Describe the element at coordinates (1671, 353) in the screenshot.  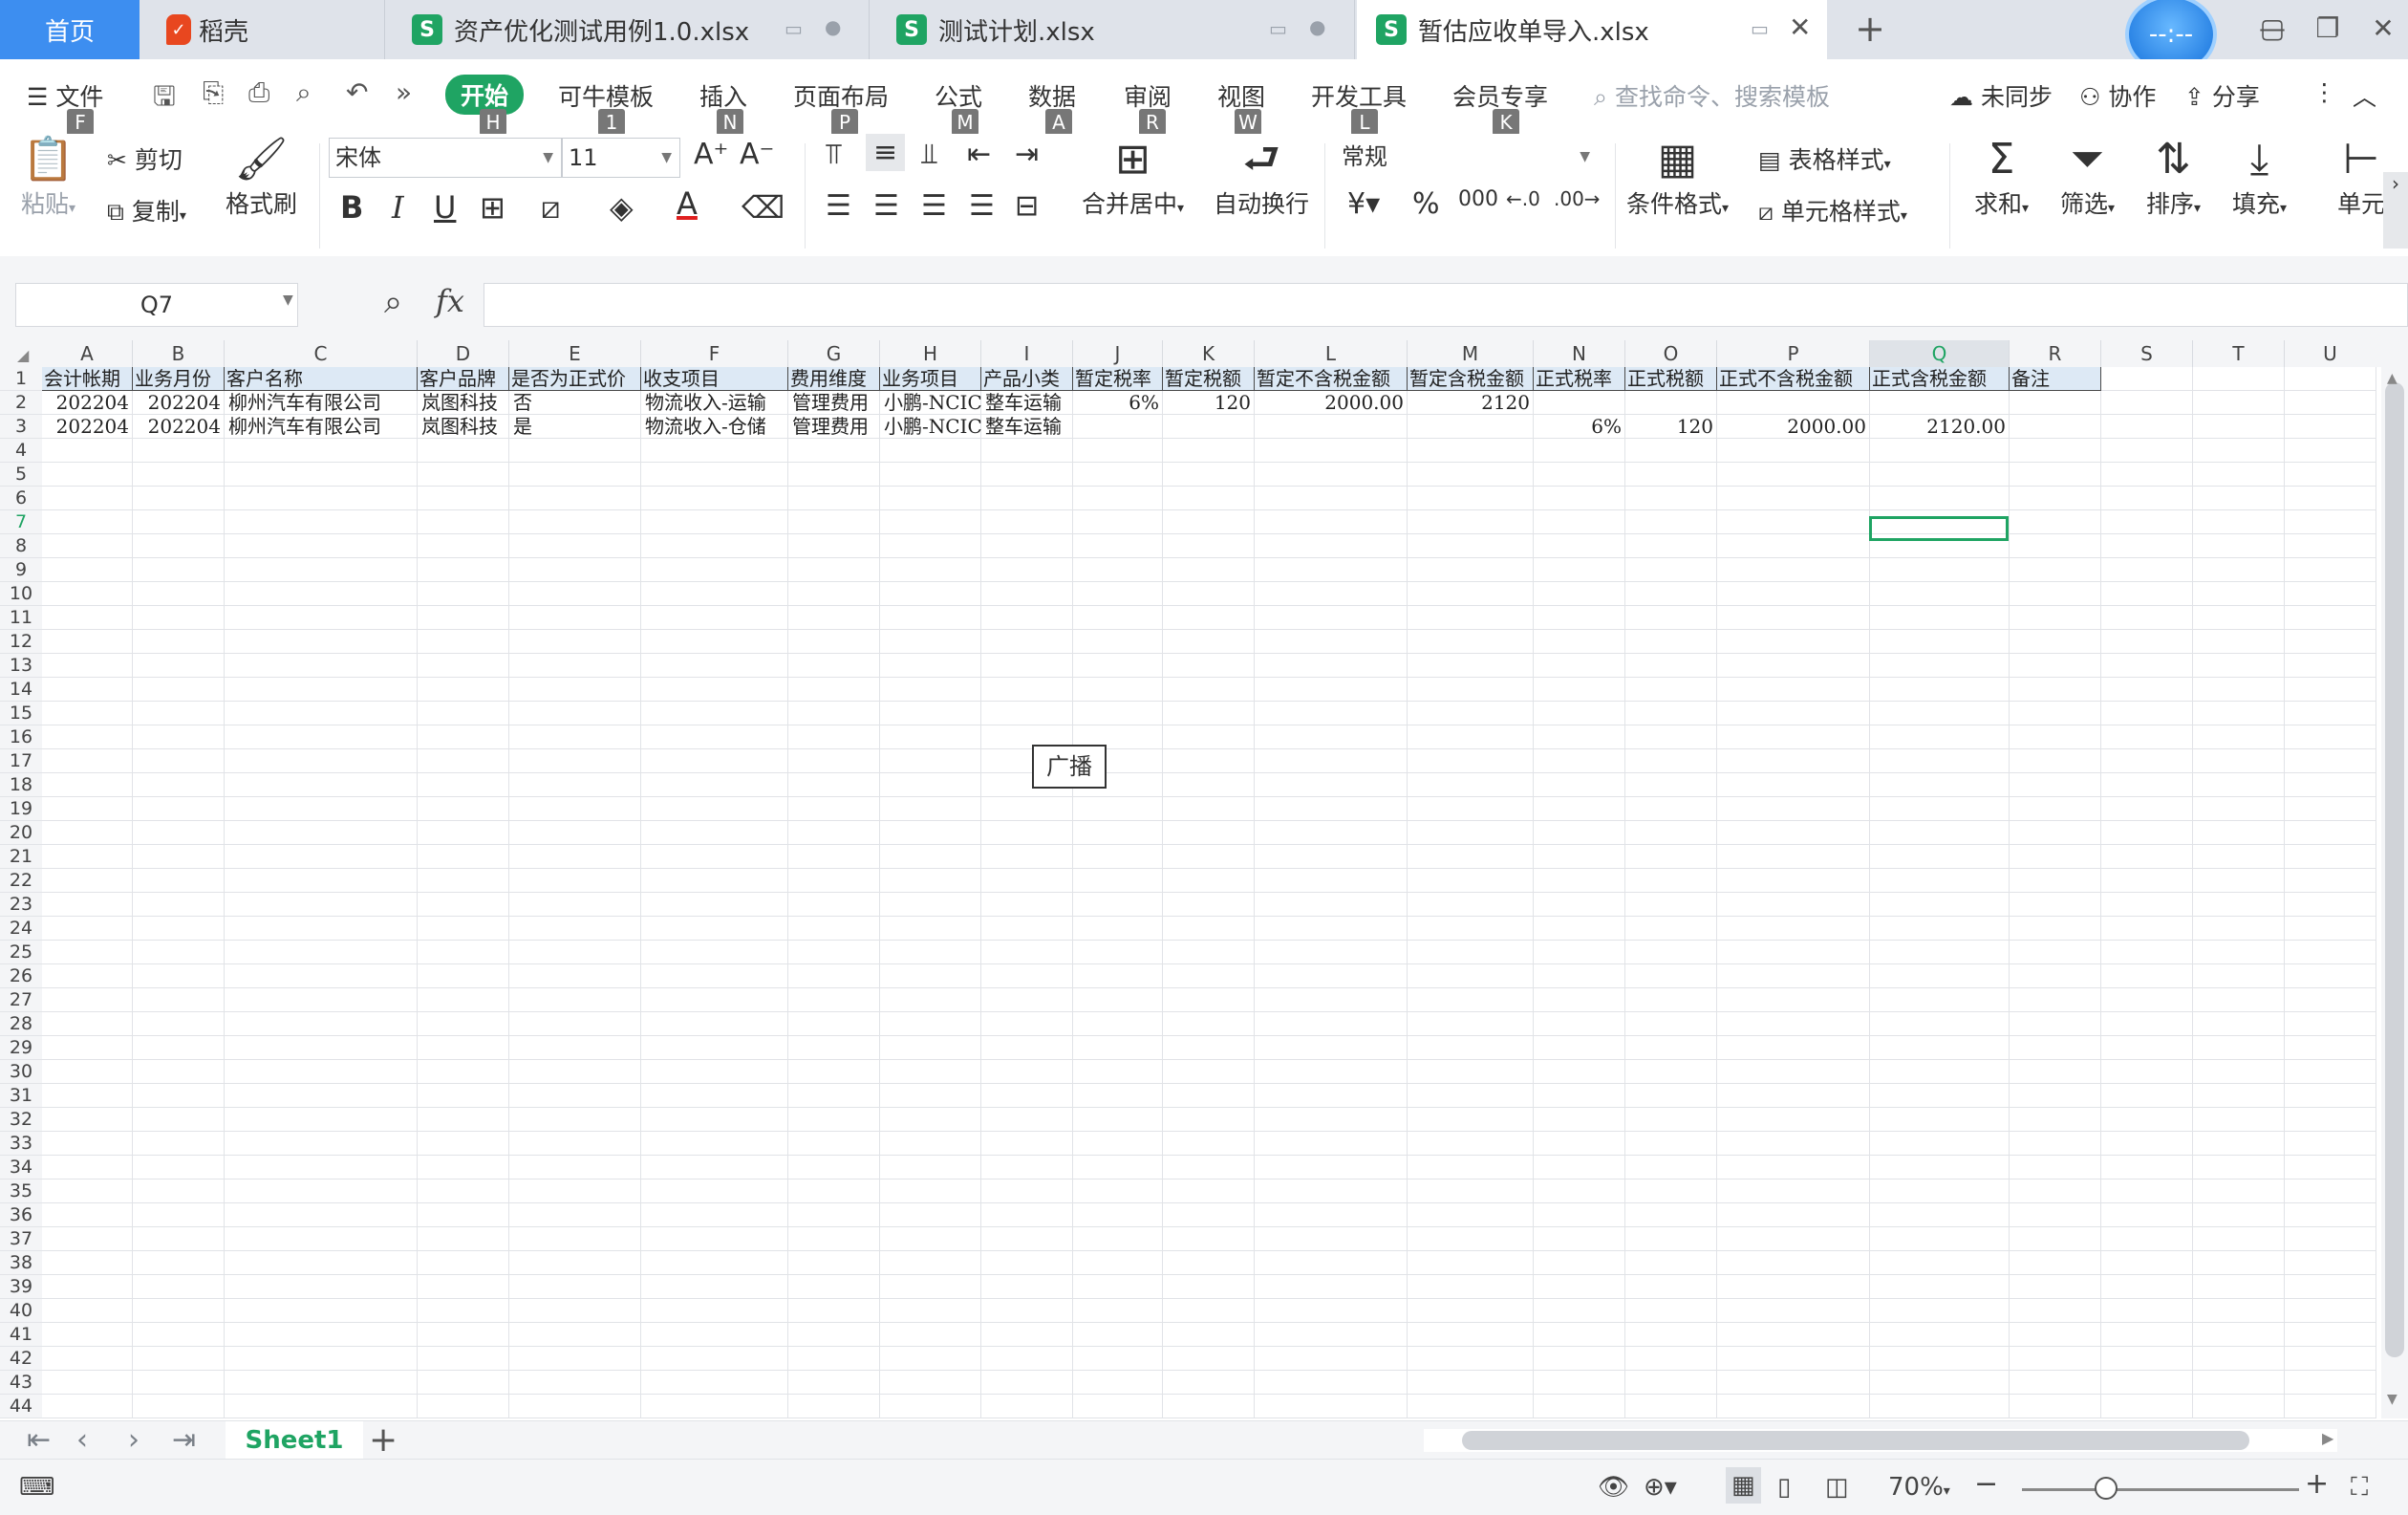
I see `column-header-o: O` at that location.